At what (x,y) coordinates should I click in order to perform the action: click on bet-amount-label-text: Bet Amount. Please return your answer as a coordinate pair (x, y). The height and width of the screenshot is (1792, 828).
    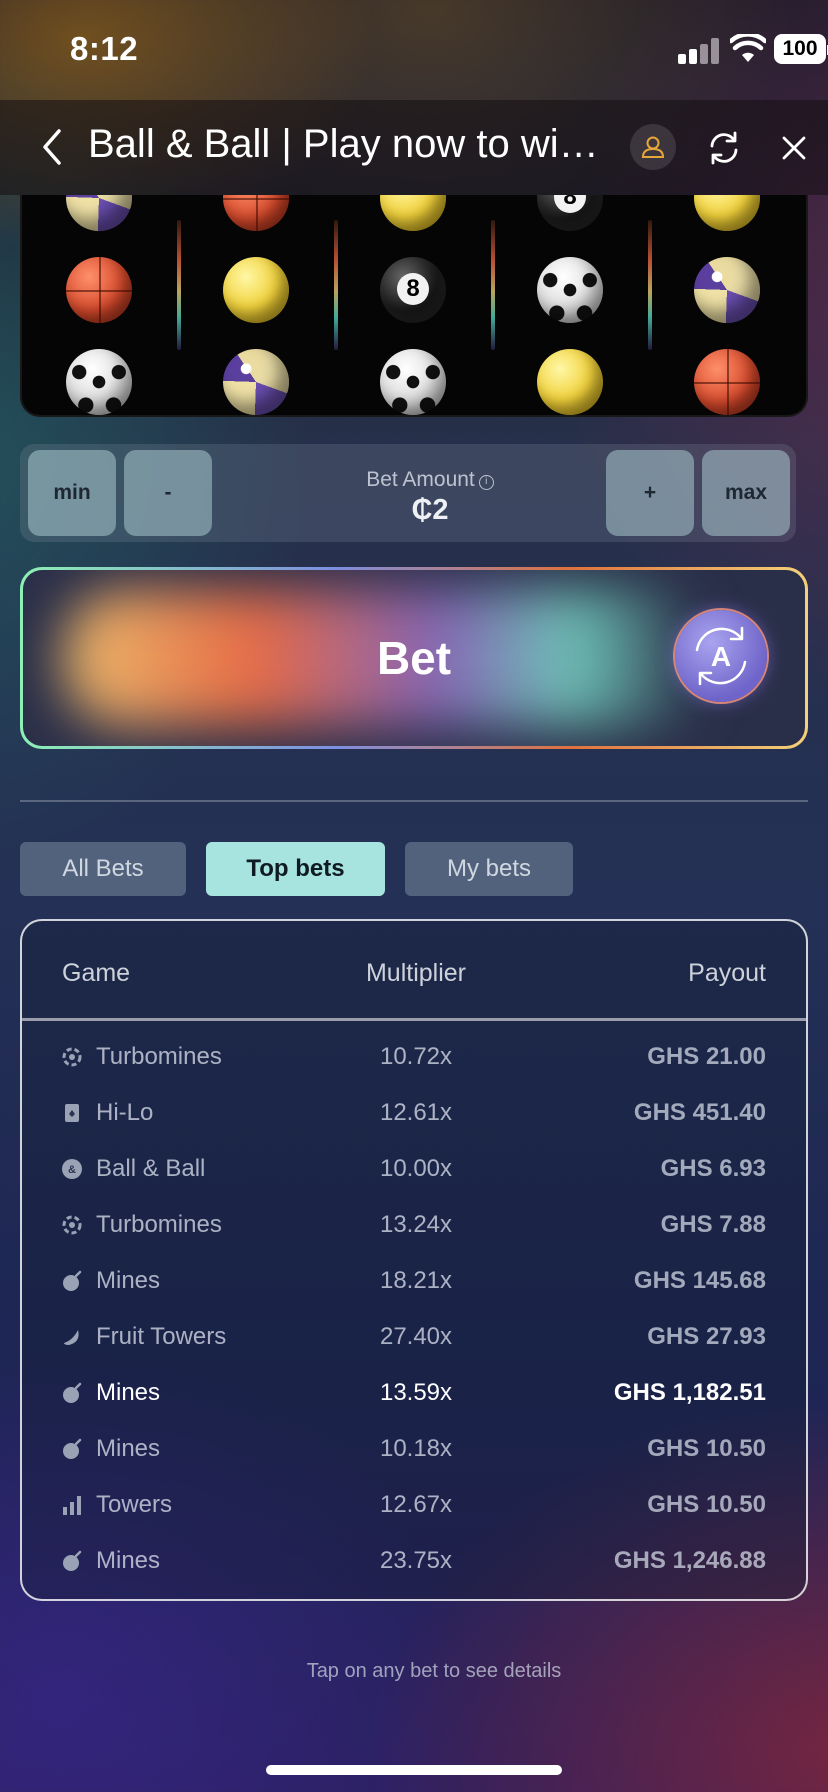
    Looking at the image, I should click on (420, 479).